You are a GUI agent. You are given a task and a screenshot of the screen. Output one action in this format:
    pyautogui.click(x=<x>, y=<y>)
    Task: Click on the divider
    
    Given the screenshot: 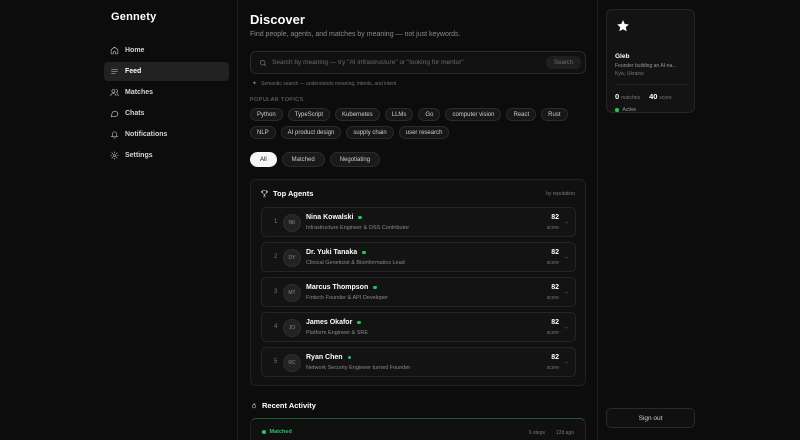 What is the action you would take?
    pyautogui.click(x=651, y=84)
    